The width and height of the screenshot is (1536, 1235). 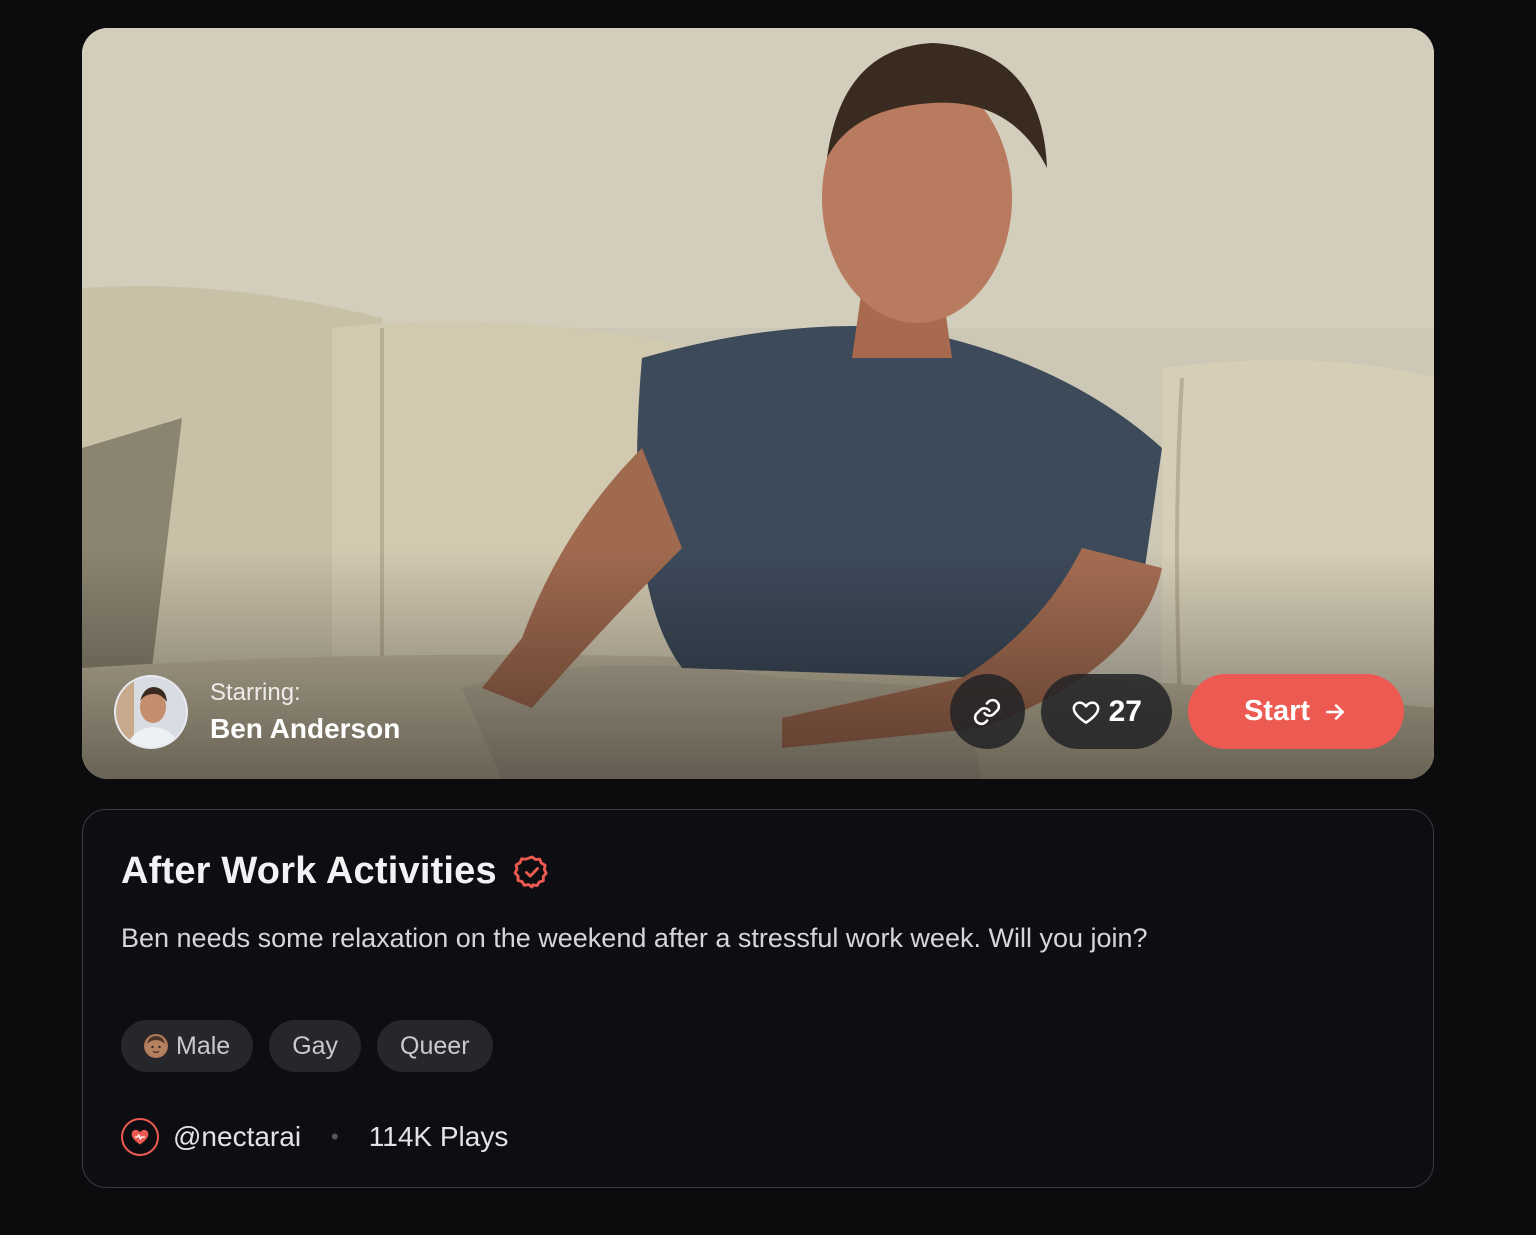 I want to click on play-count: 114K Plays, so click(x=438, y=1136).